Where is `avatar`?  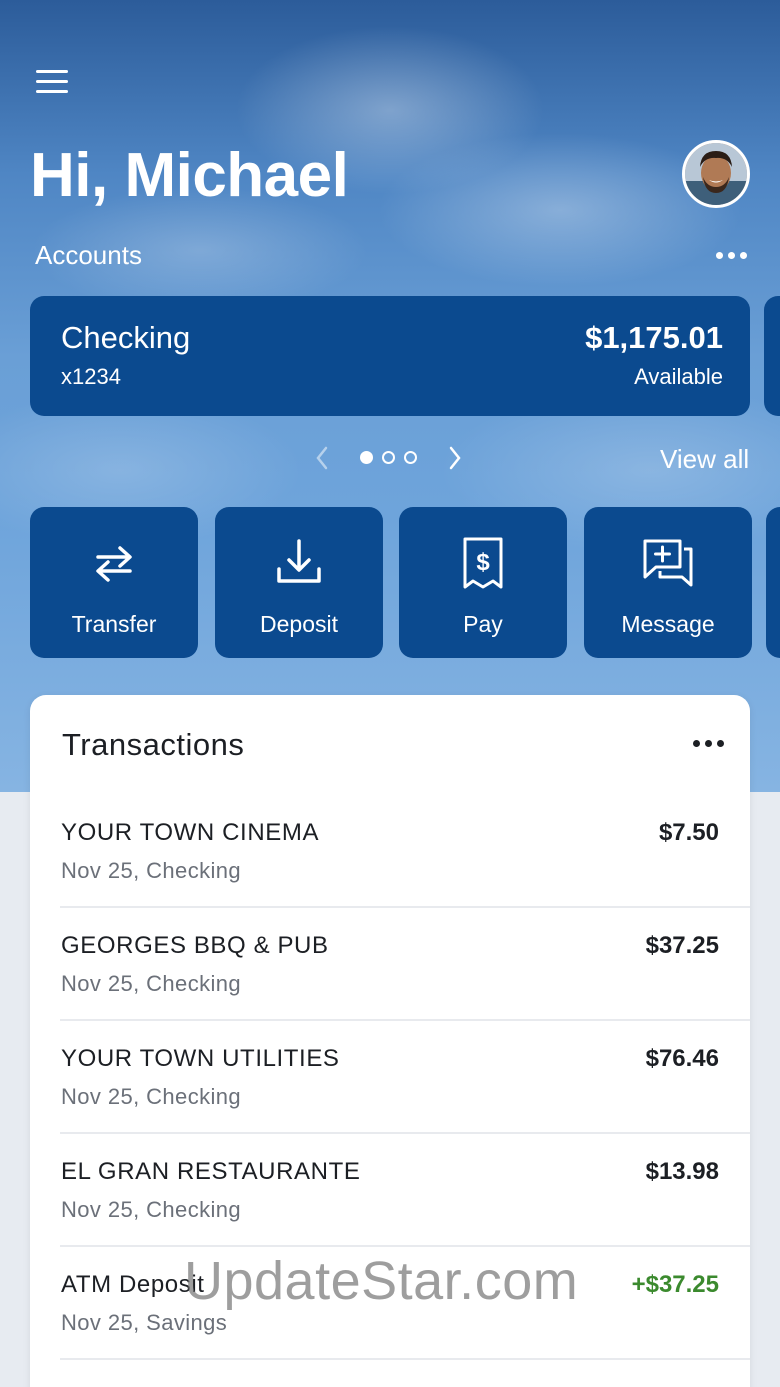 avatar is located at coordinates (716, 174).